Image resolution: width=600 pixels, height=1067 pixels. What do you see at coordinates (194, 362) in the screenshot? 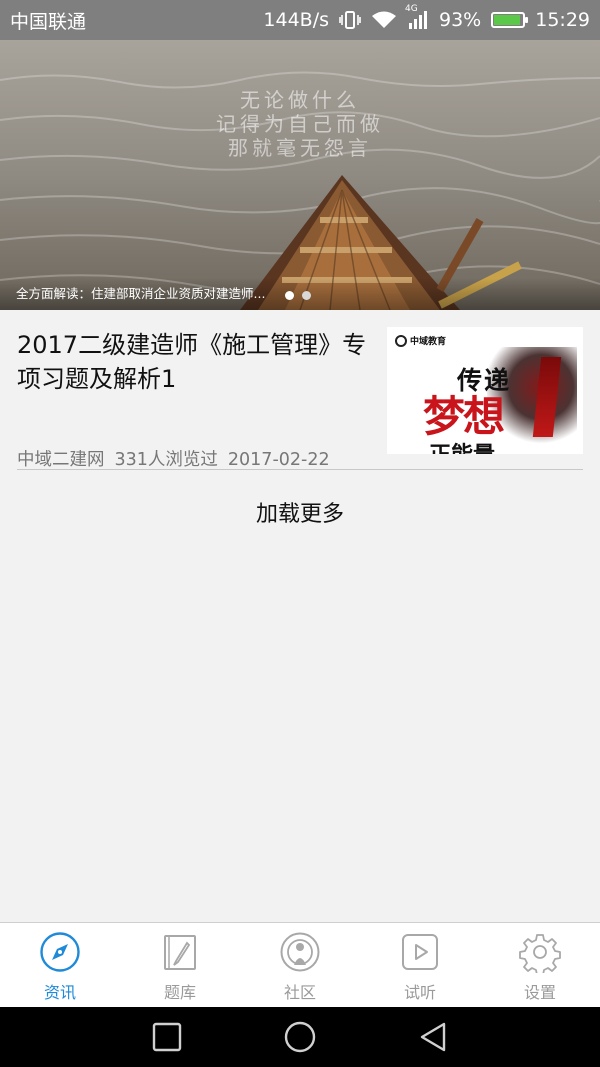
I see `article-title: 2017二级建造师《施工管理》专项习题及解析1` at bounding box center [194, 362].